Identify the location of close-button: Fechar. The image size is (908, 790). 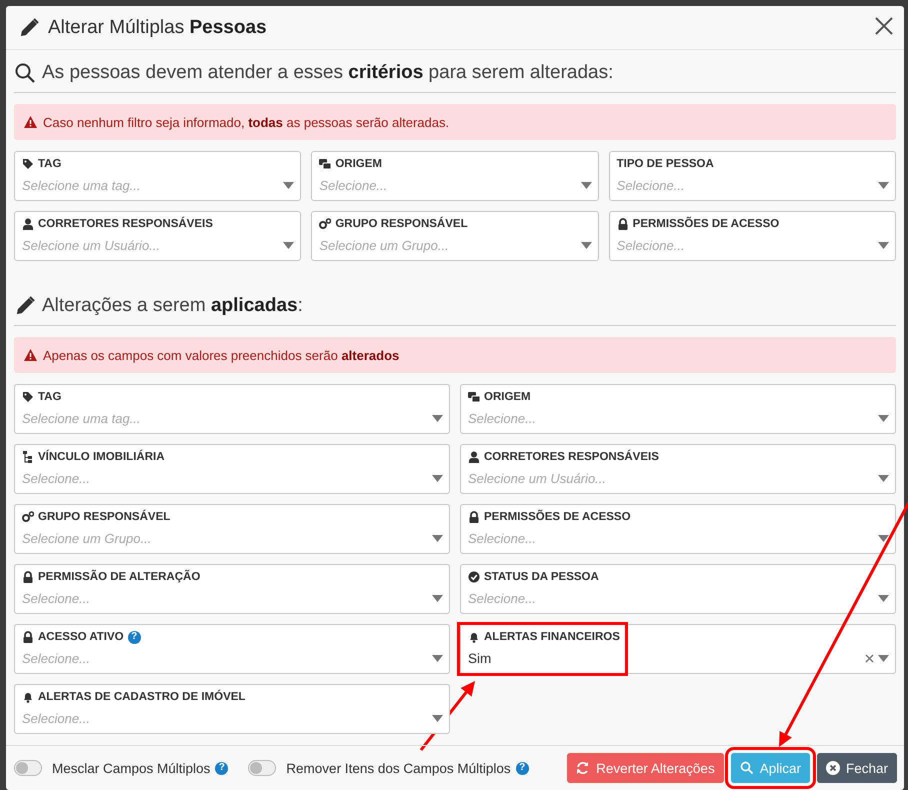
(856, 768).